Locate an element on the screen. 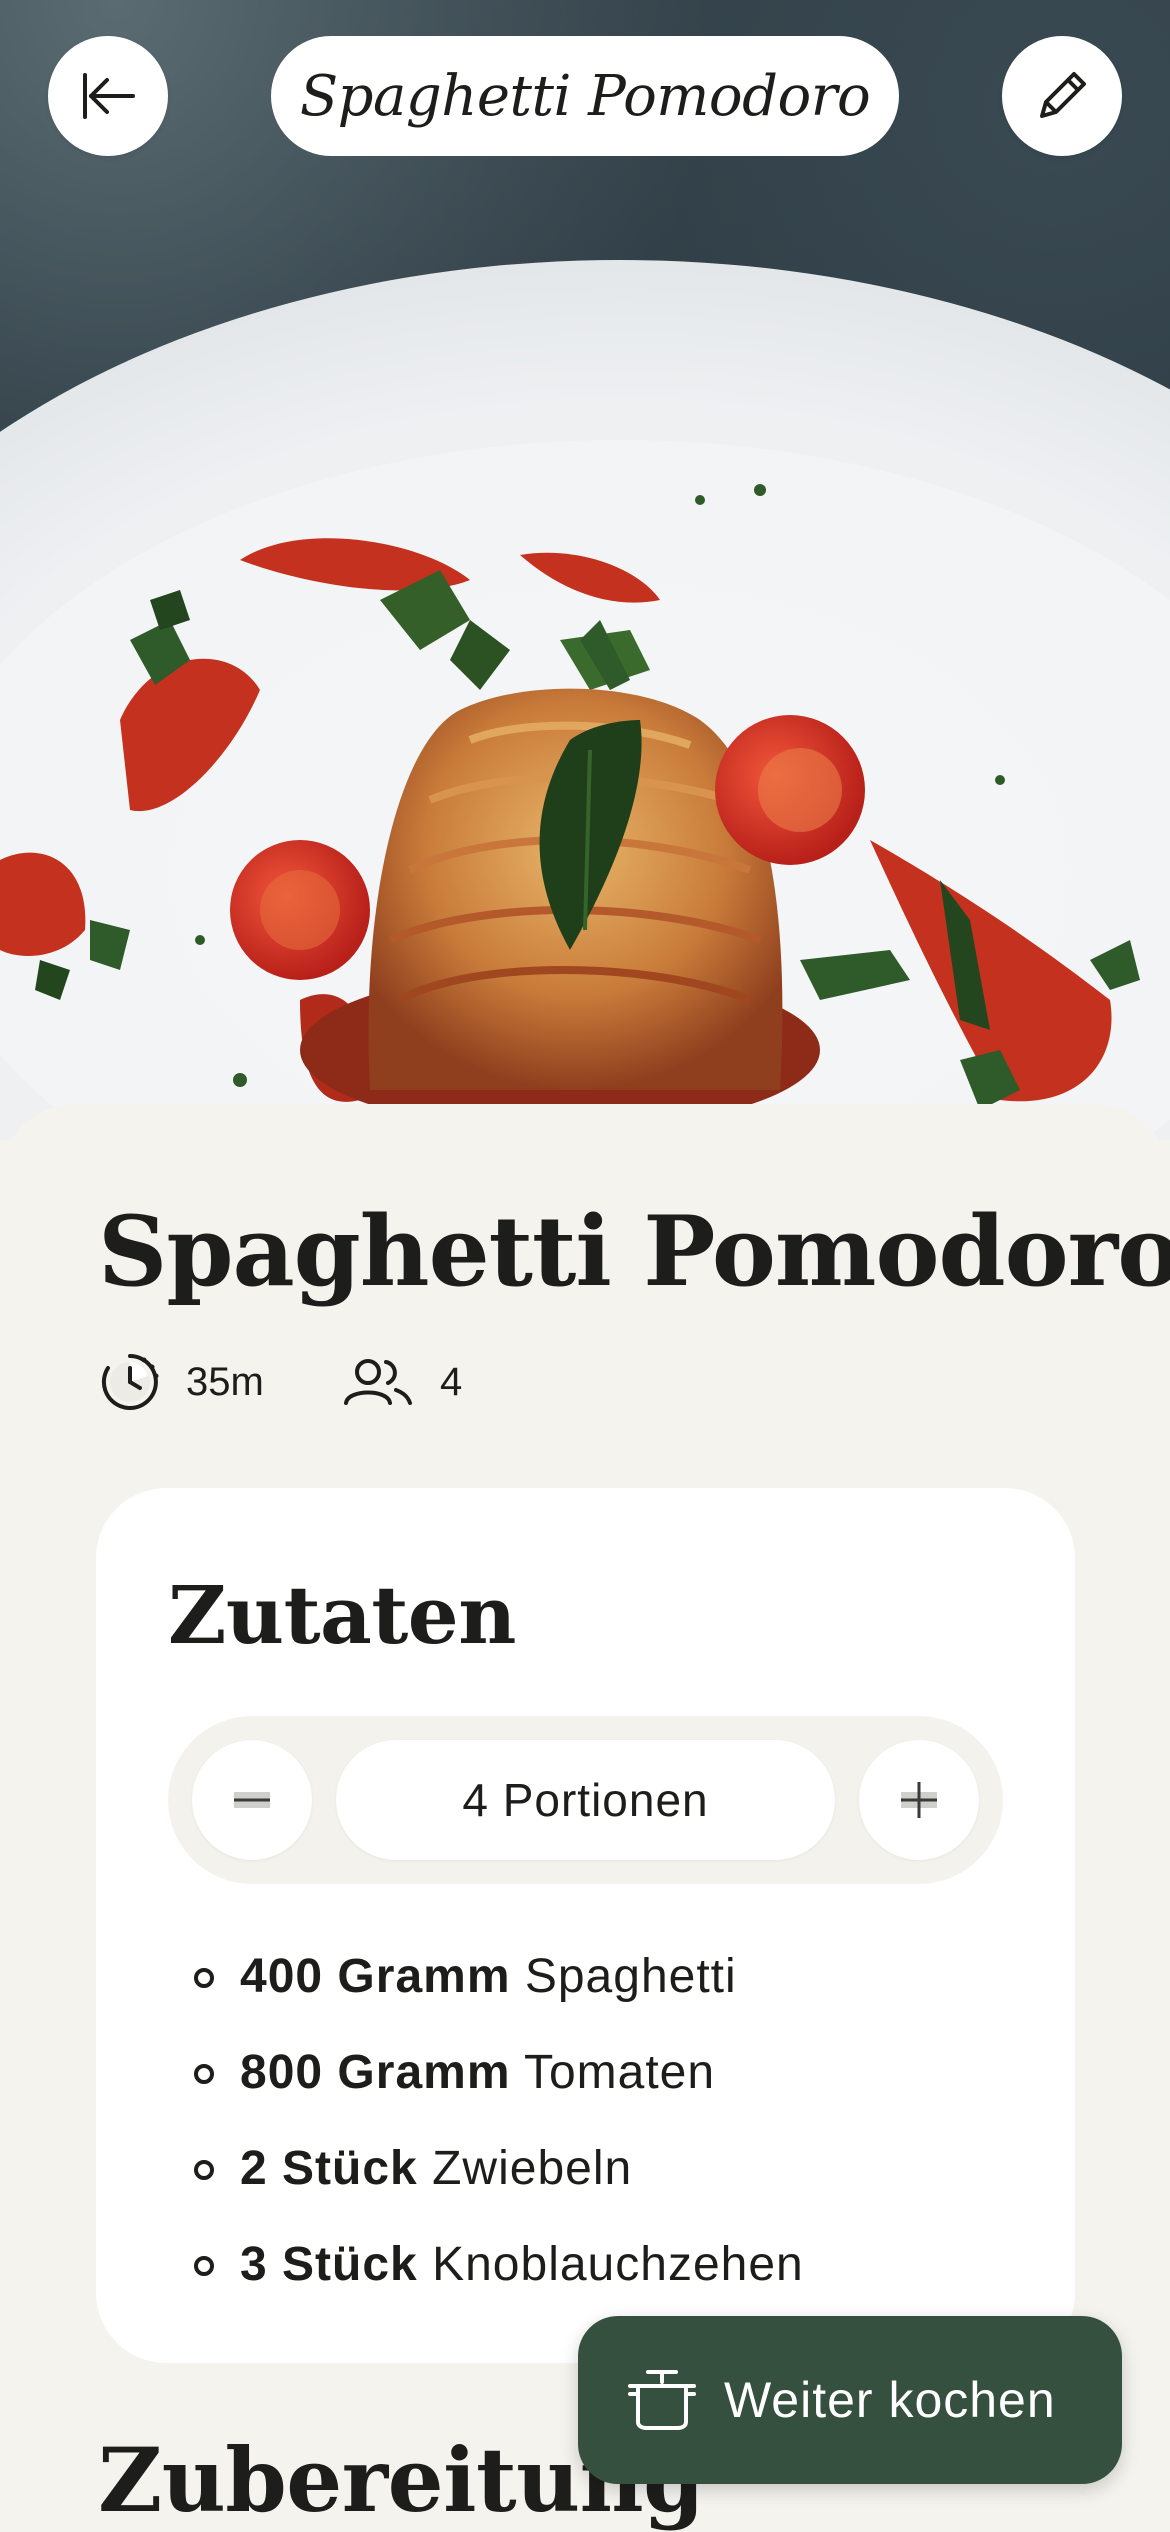  recipe-title: Spaghetti Pomodoro is located at coordinates (634, 1251).